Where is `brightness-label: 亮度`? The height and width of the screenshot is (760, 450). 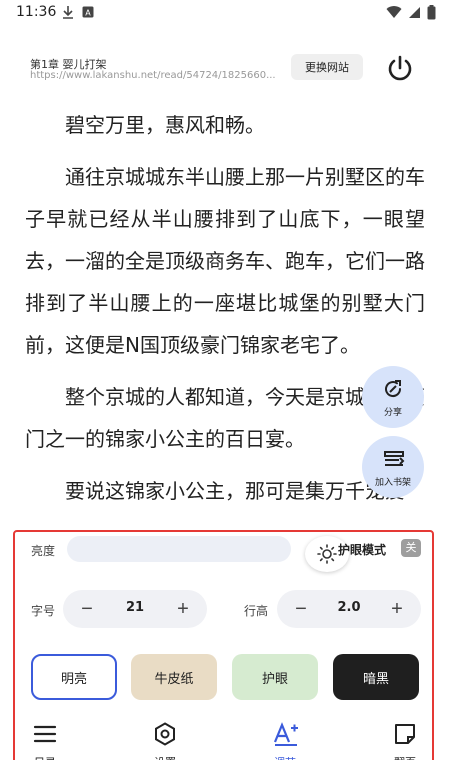 brightness-label: 亮度 is located at coordinates (43, 551).